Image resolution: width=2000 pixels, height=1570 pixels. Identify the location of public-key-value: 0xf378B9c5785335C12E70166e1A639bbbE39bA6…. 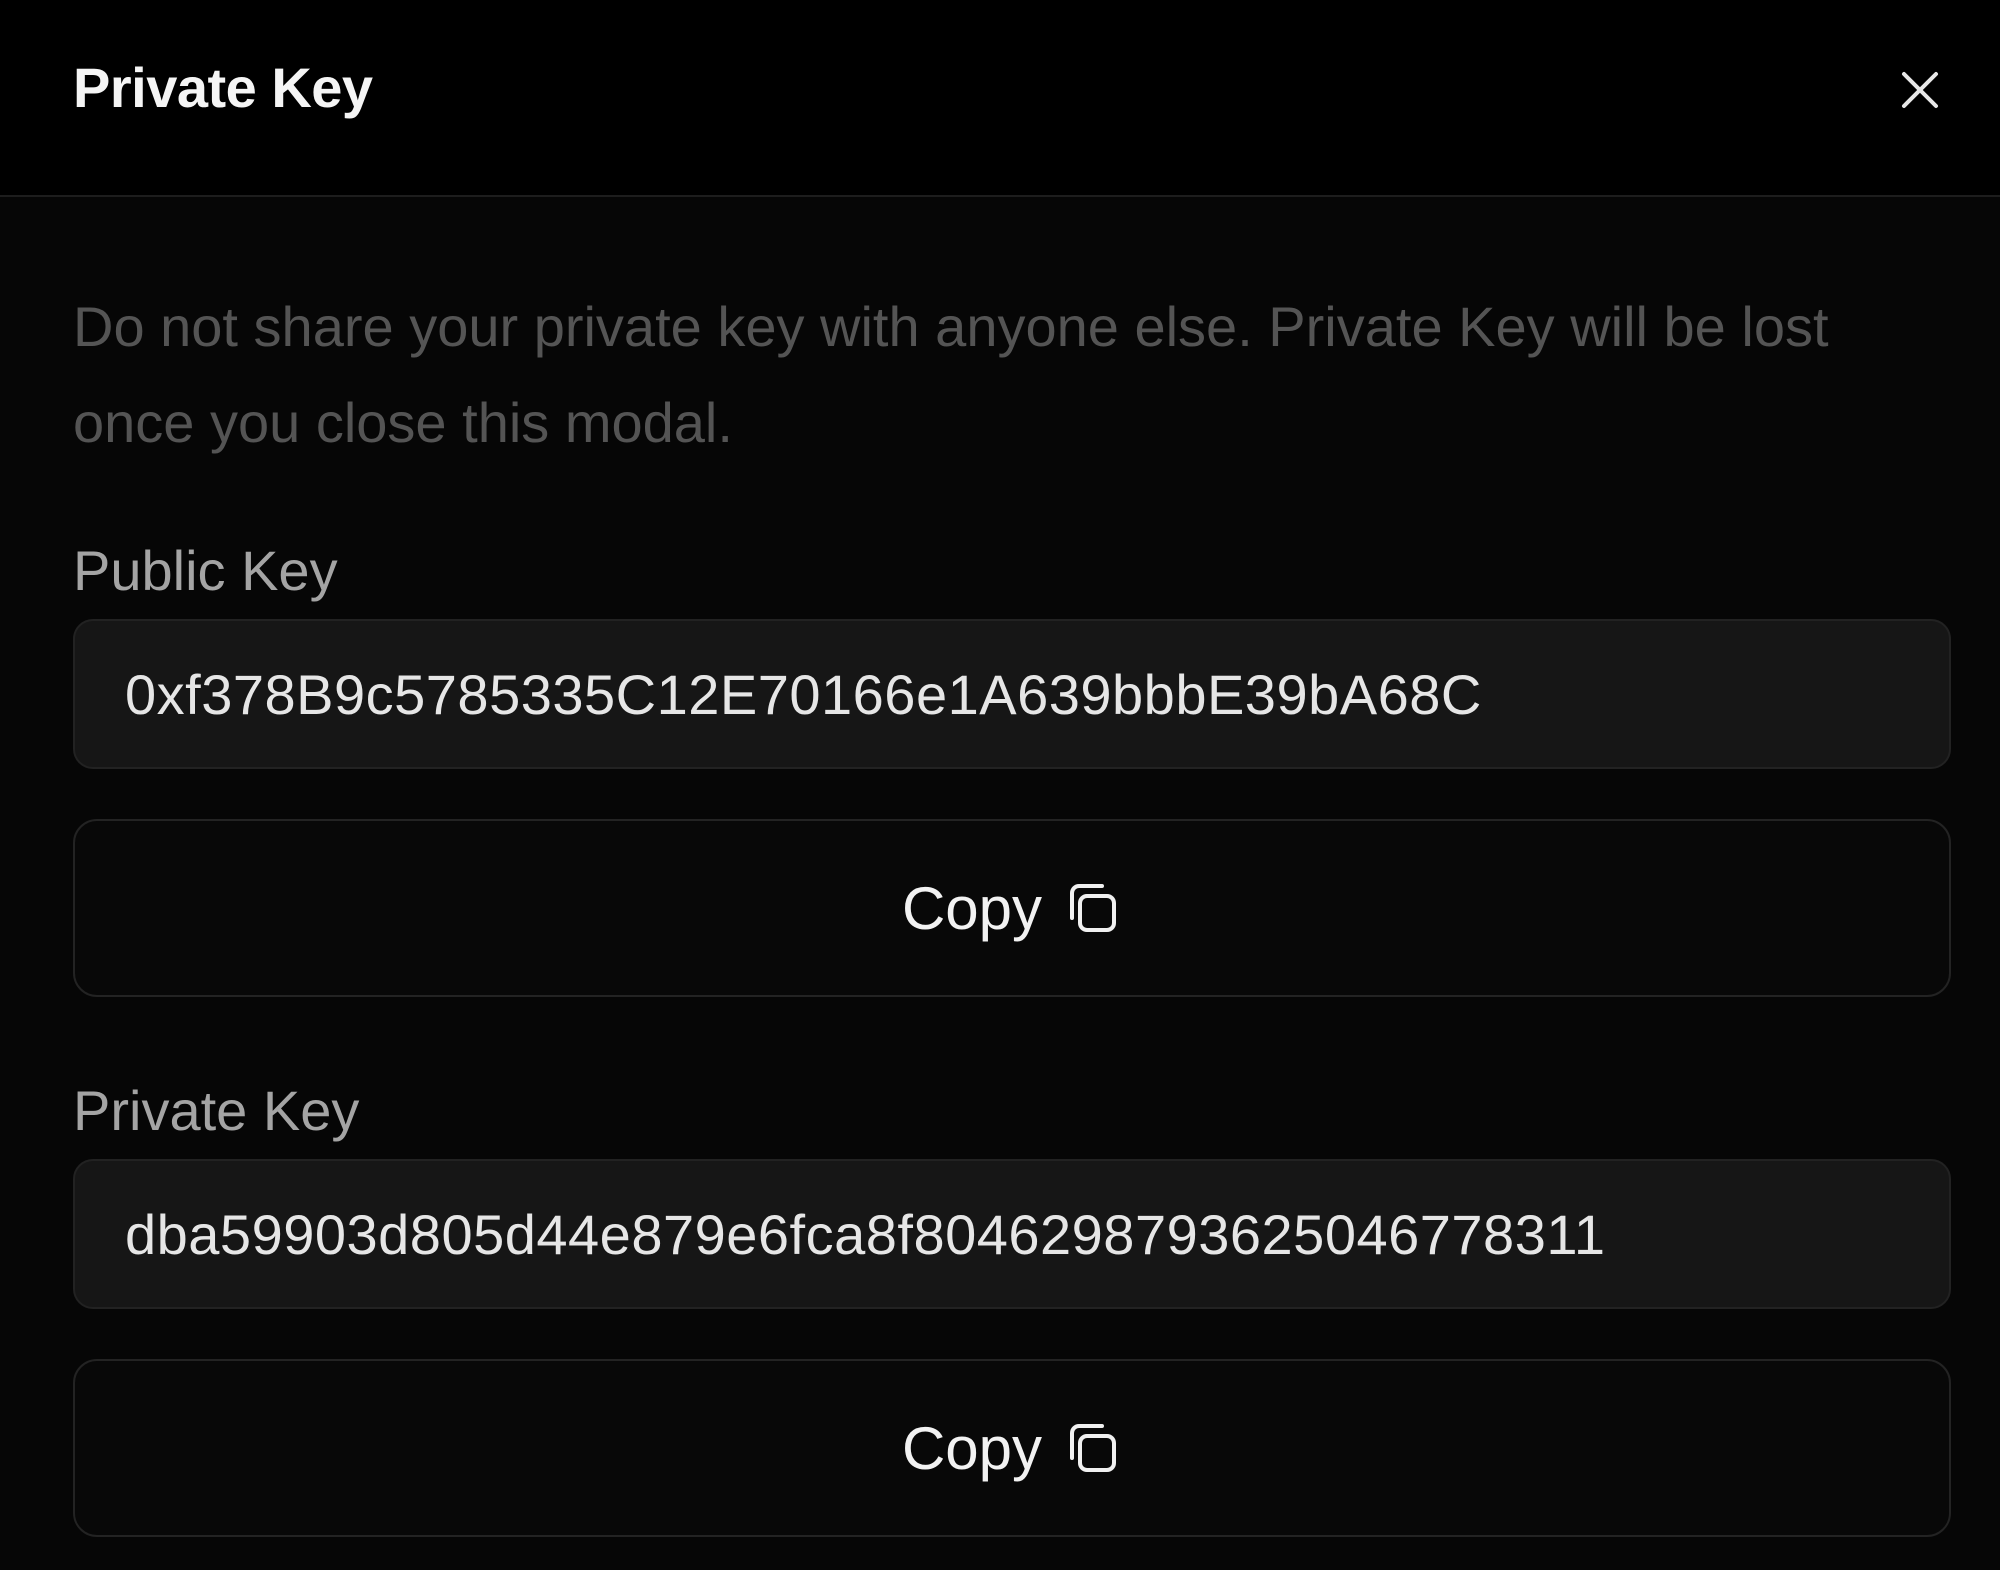
(803, 694).